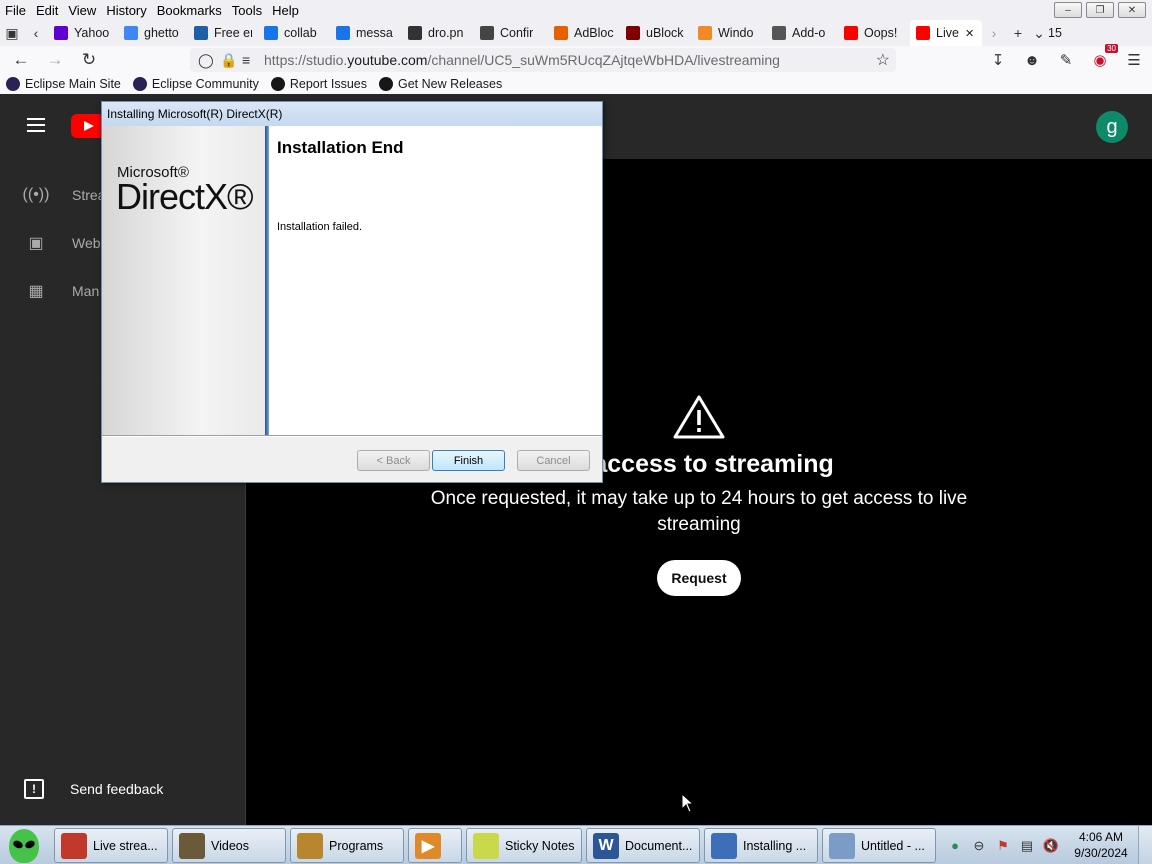 The height and width of the screenshot is (864, 1152). What do you see at coordinates (1100, 10) in the screenshot?
I see `restore-button: ❐` at bounding box center [1100, 10].